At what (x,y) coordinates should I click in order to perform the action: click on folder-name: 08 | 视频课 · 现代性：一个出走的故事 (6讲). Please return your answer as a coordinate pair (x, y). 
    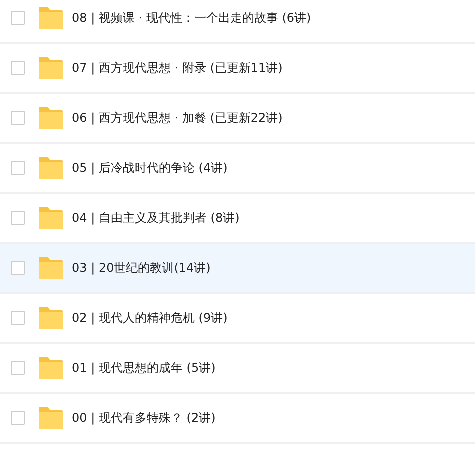
    Looking at the image, I should click on (192, 18).